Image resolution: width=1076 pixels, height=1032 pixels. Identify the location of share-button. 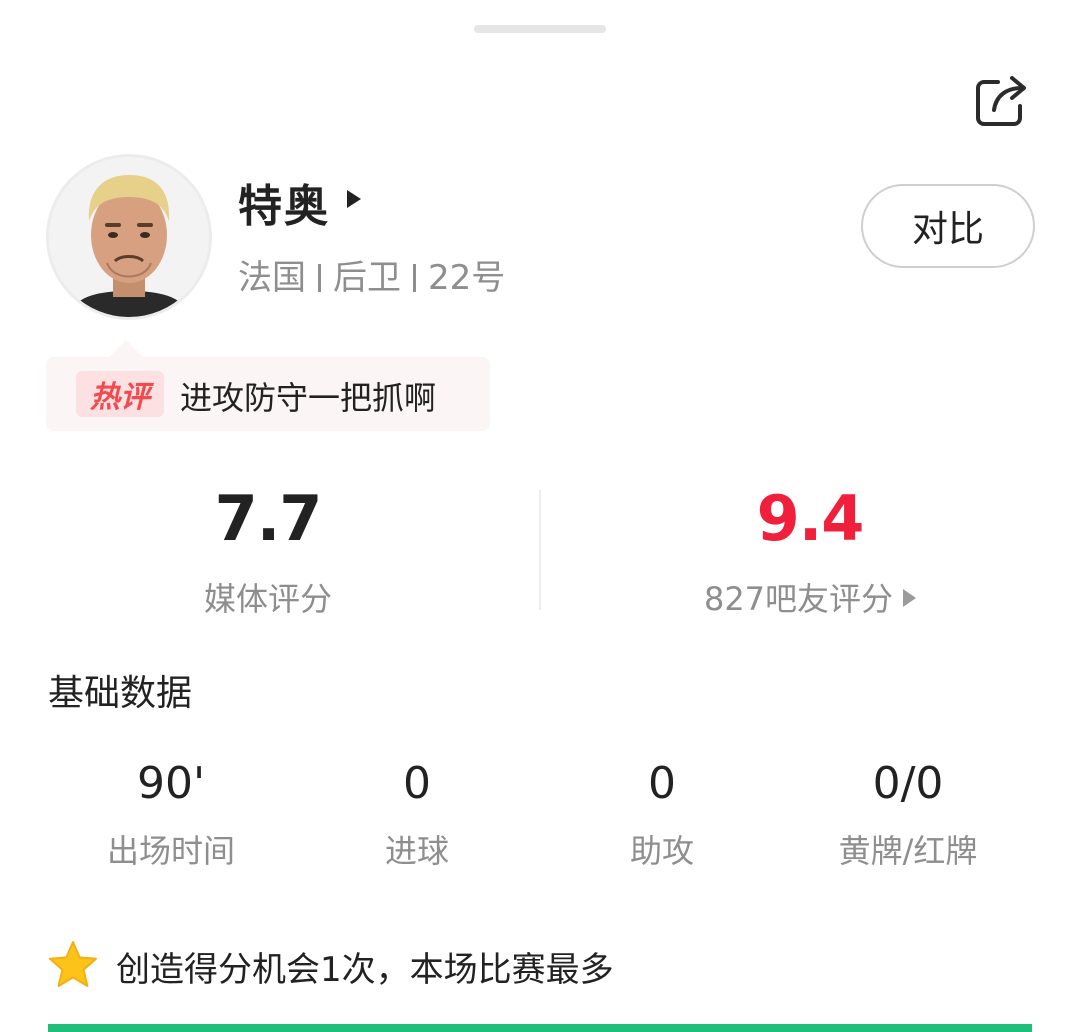
(1002, 100).